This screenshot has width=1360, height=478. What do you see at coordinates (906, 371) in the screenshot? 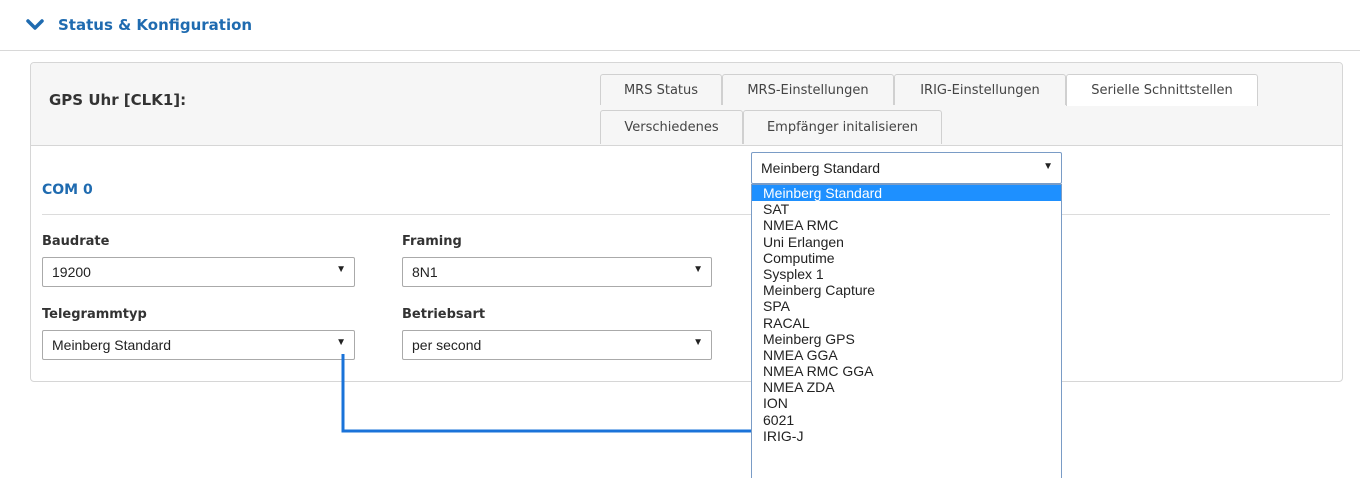
I see `dropdown-option: NMEA RMC GGA` at bounding box center [906, 371].